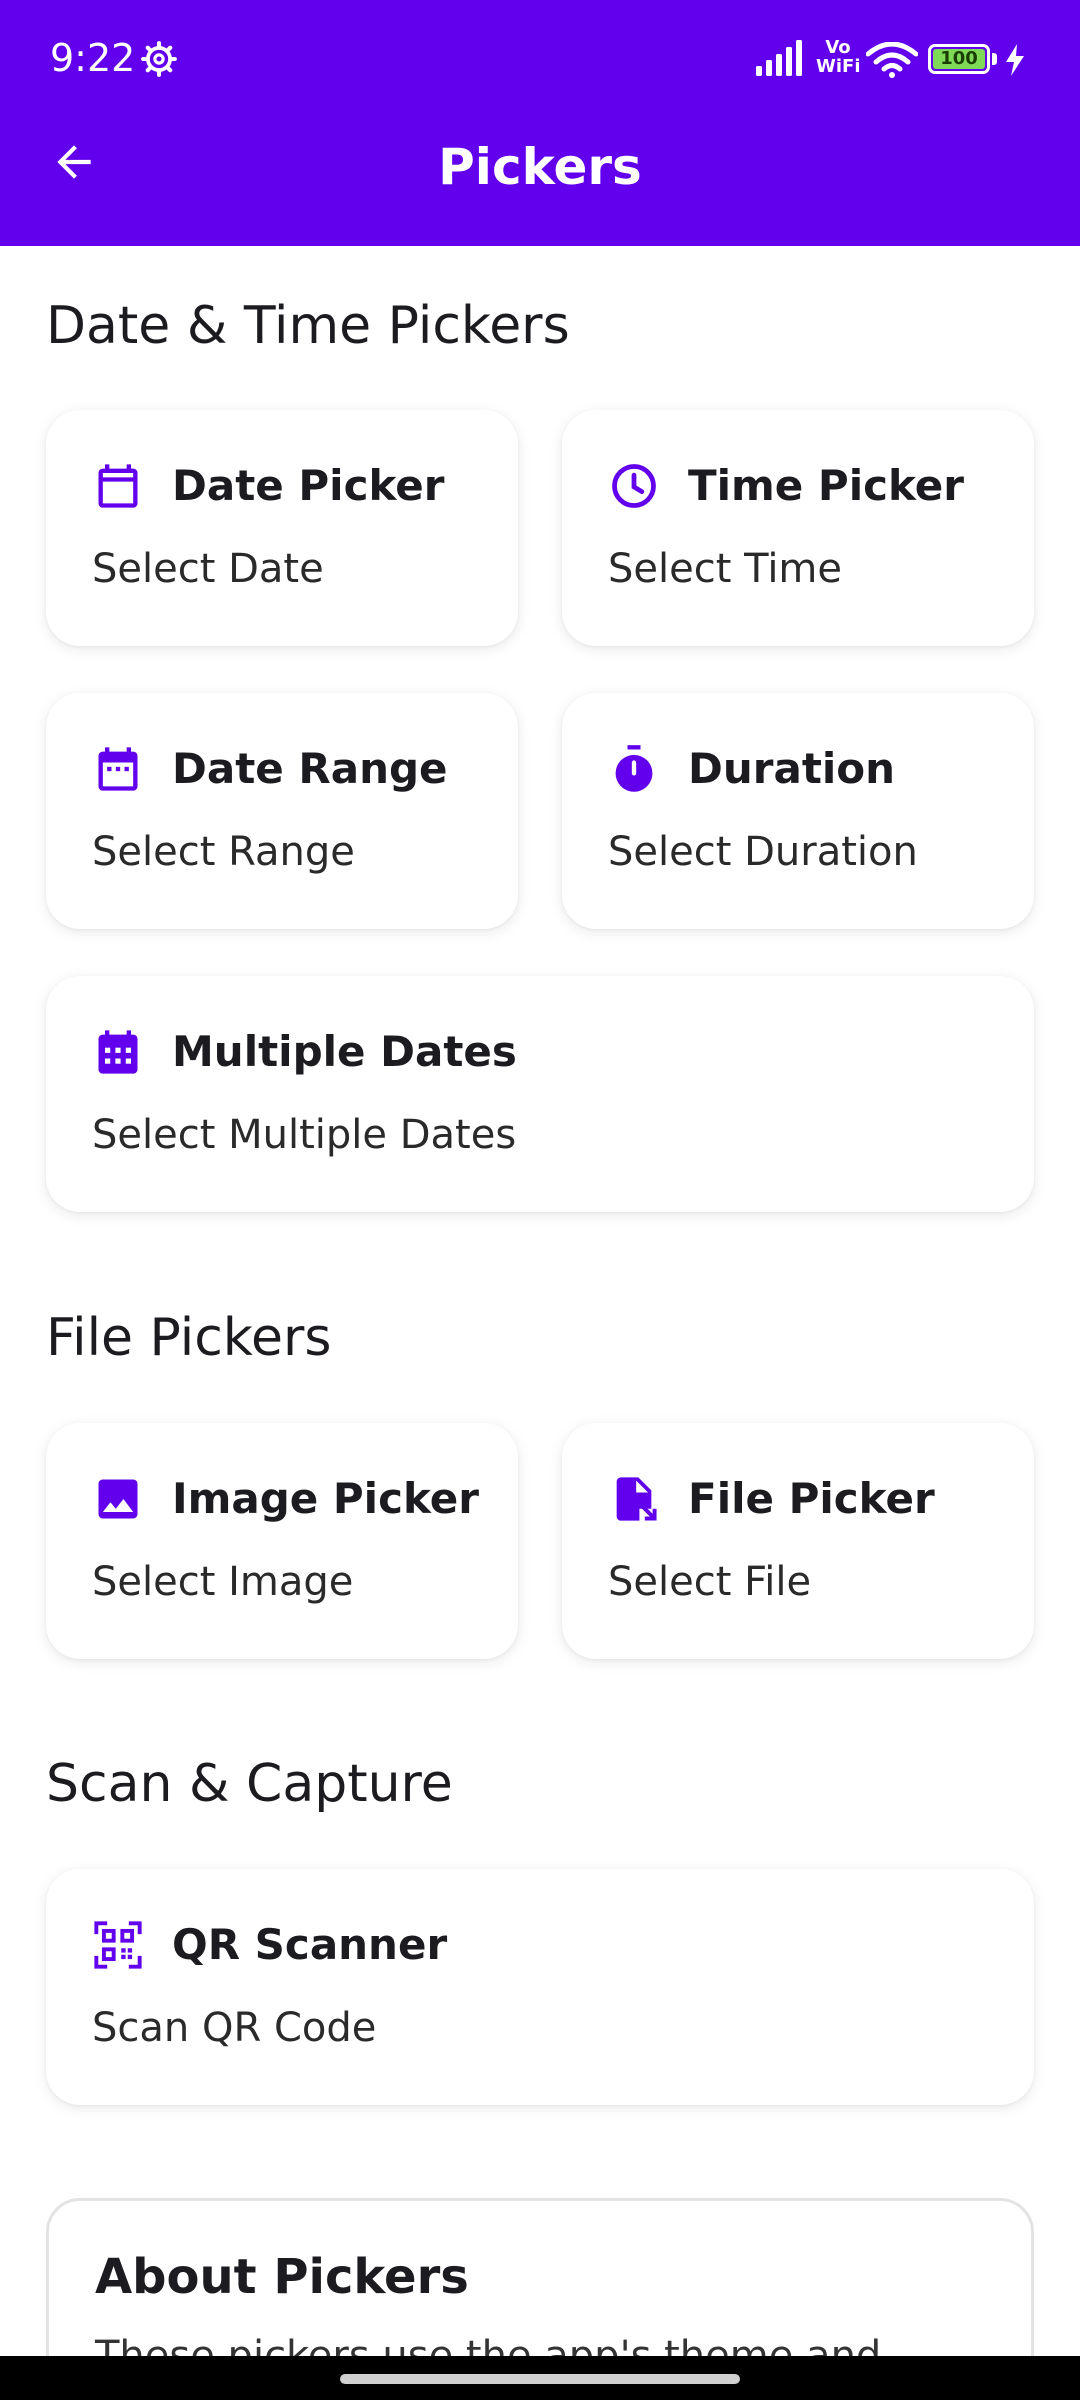 The image size is (1080, 2400). What do you see at coordinates (308, 326) in the screenshot?
I see `section-title-date-time: Date & Time Pickers` at bounding box center [308, 326].